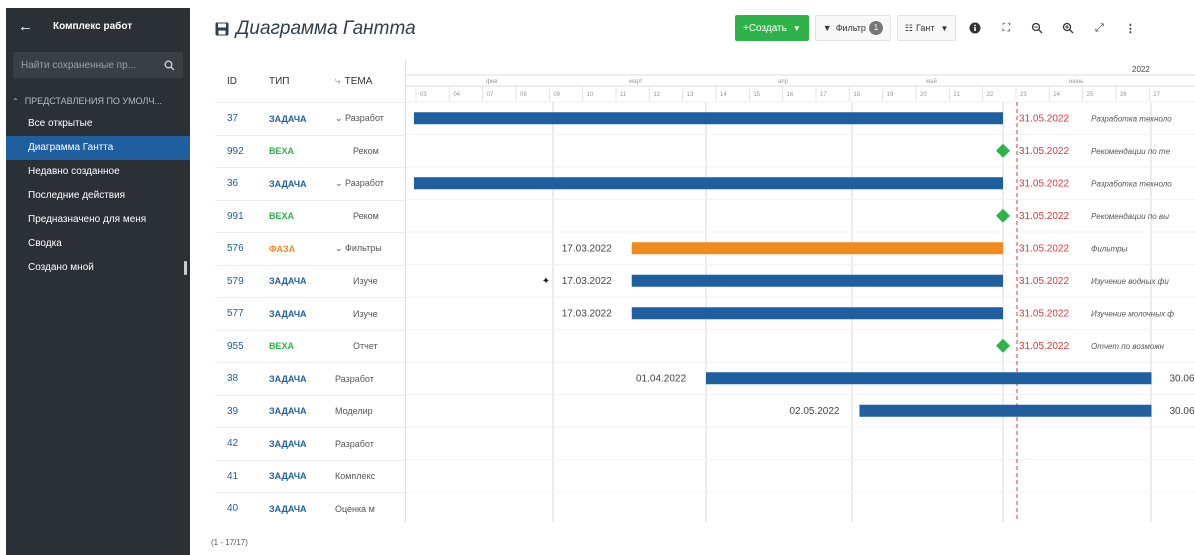 This screenshot has width=1195, height=555. I want to click on sidebar-title: Комплекс работ, so click(93, 26).